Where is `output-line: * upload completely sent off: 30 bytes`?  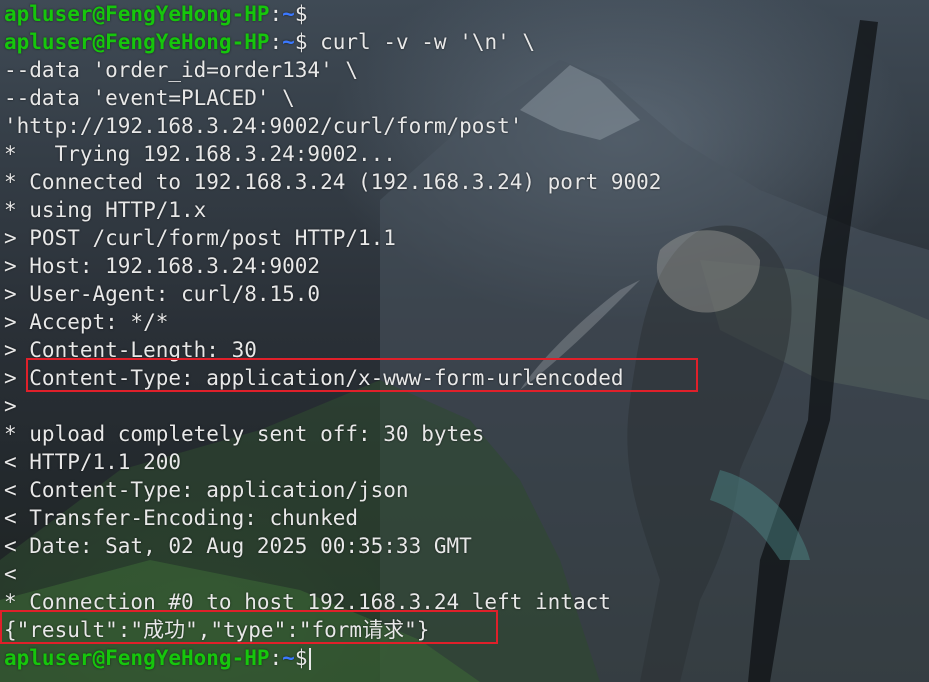 output-line: * upload completely sent off: 30 bytes is located at coordinates (244, 434).